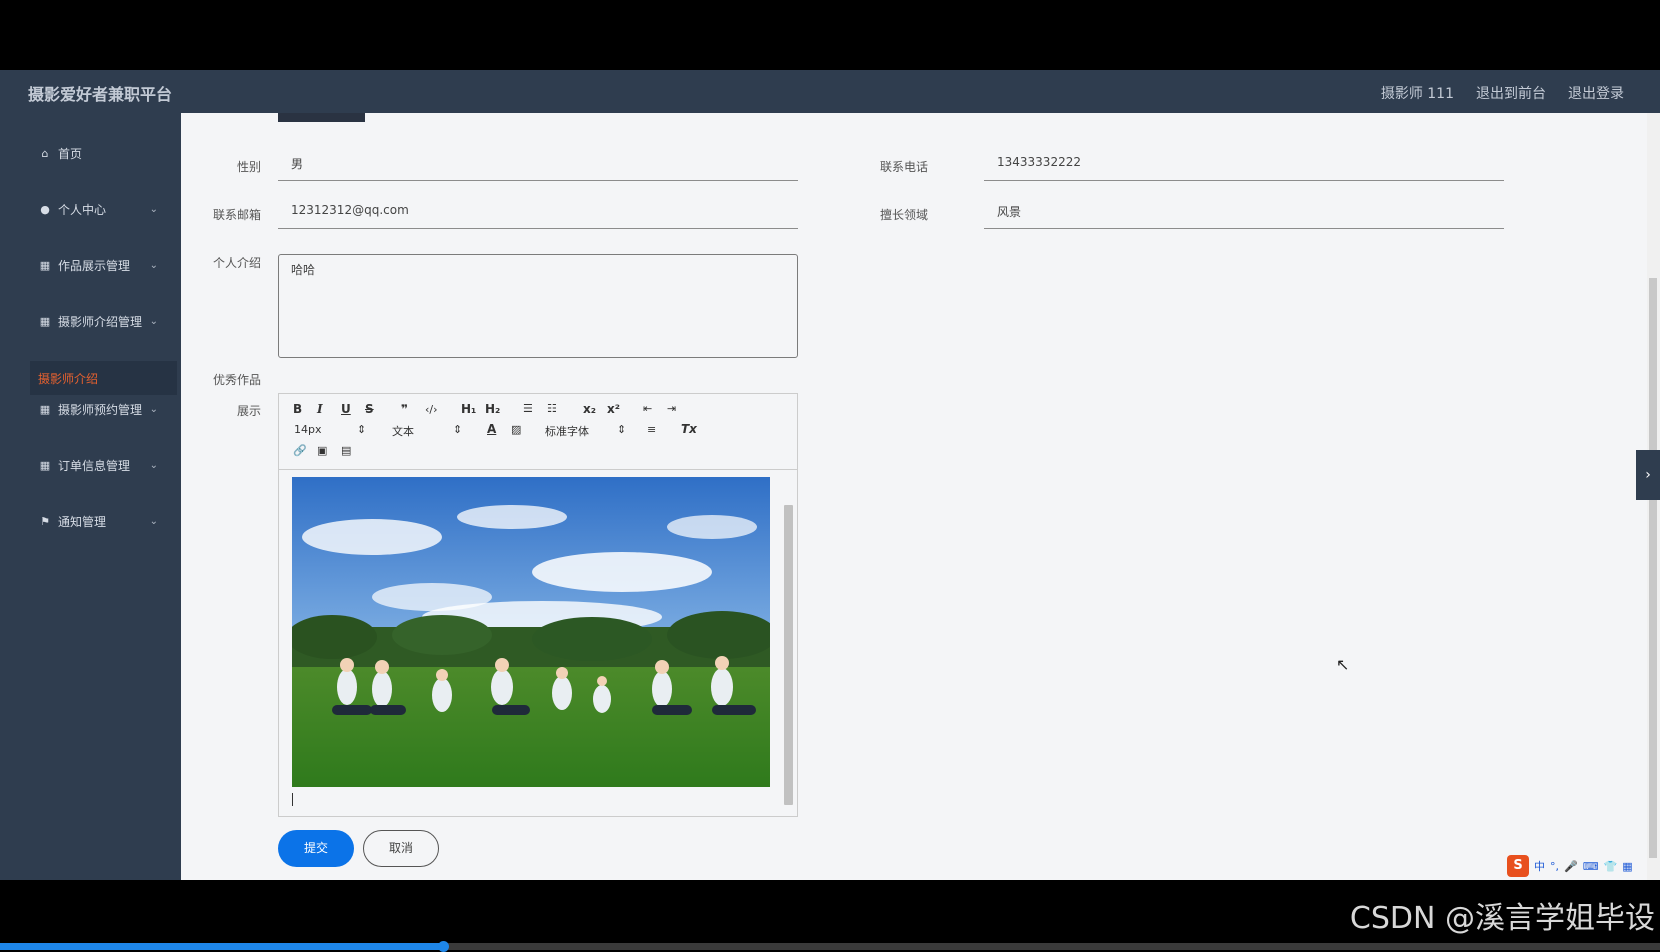 Image resolution: width=1660 pixels, height=952 pixels. Describe the element at coordinates (1591, 866) in the screenshot. I see `keyboard-icon: ⌨` at that location.